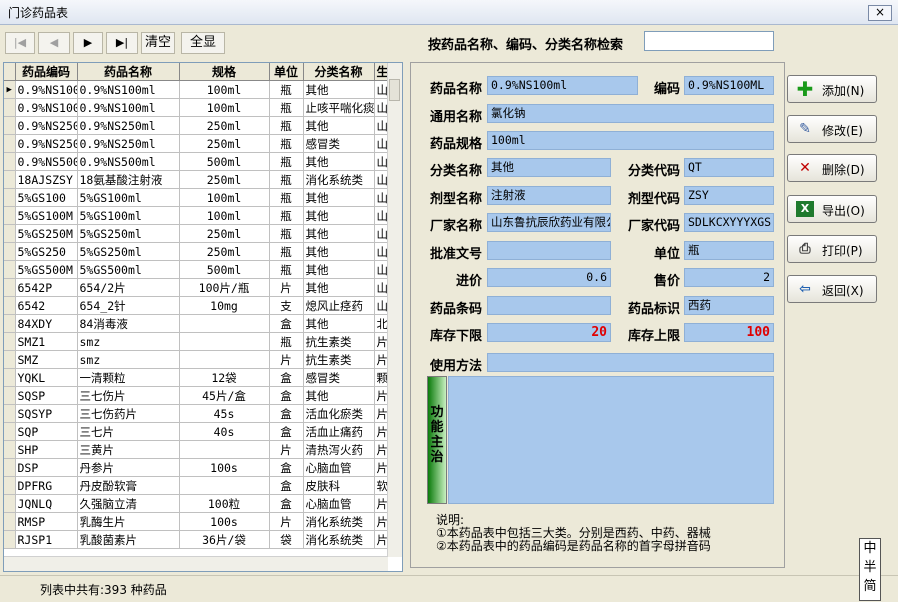 The width and height of the screenshot is (898, 602). I want to click on cell-spec: 100粒, so click(224, 503).